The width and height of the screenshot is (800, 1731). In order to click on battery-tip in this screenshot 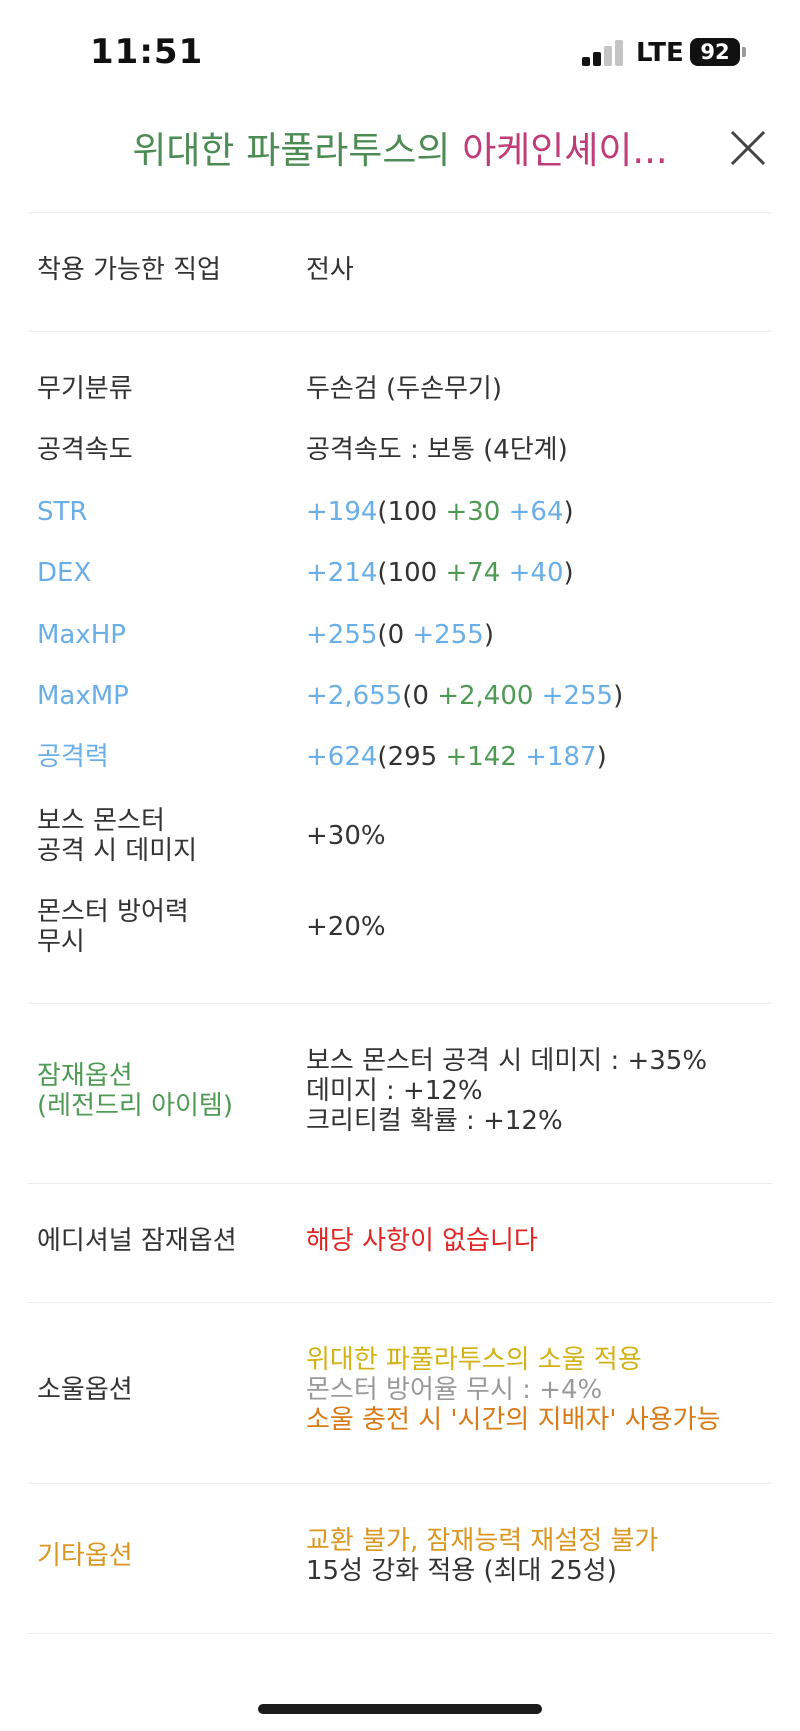, I will do `click(744, 52)`.